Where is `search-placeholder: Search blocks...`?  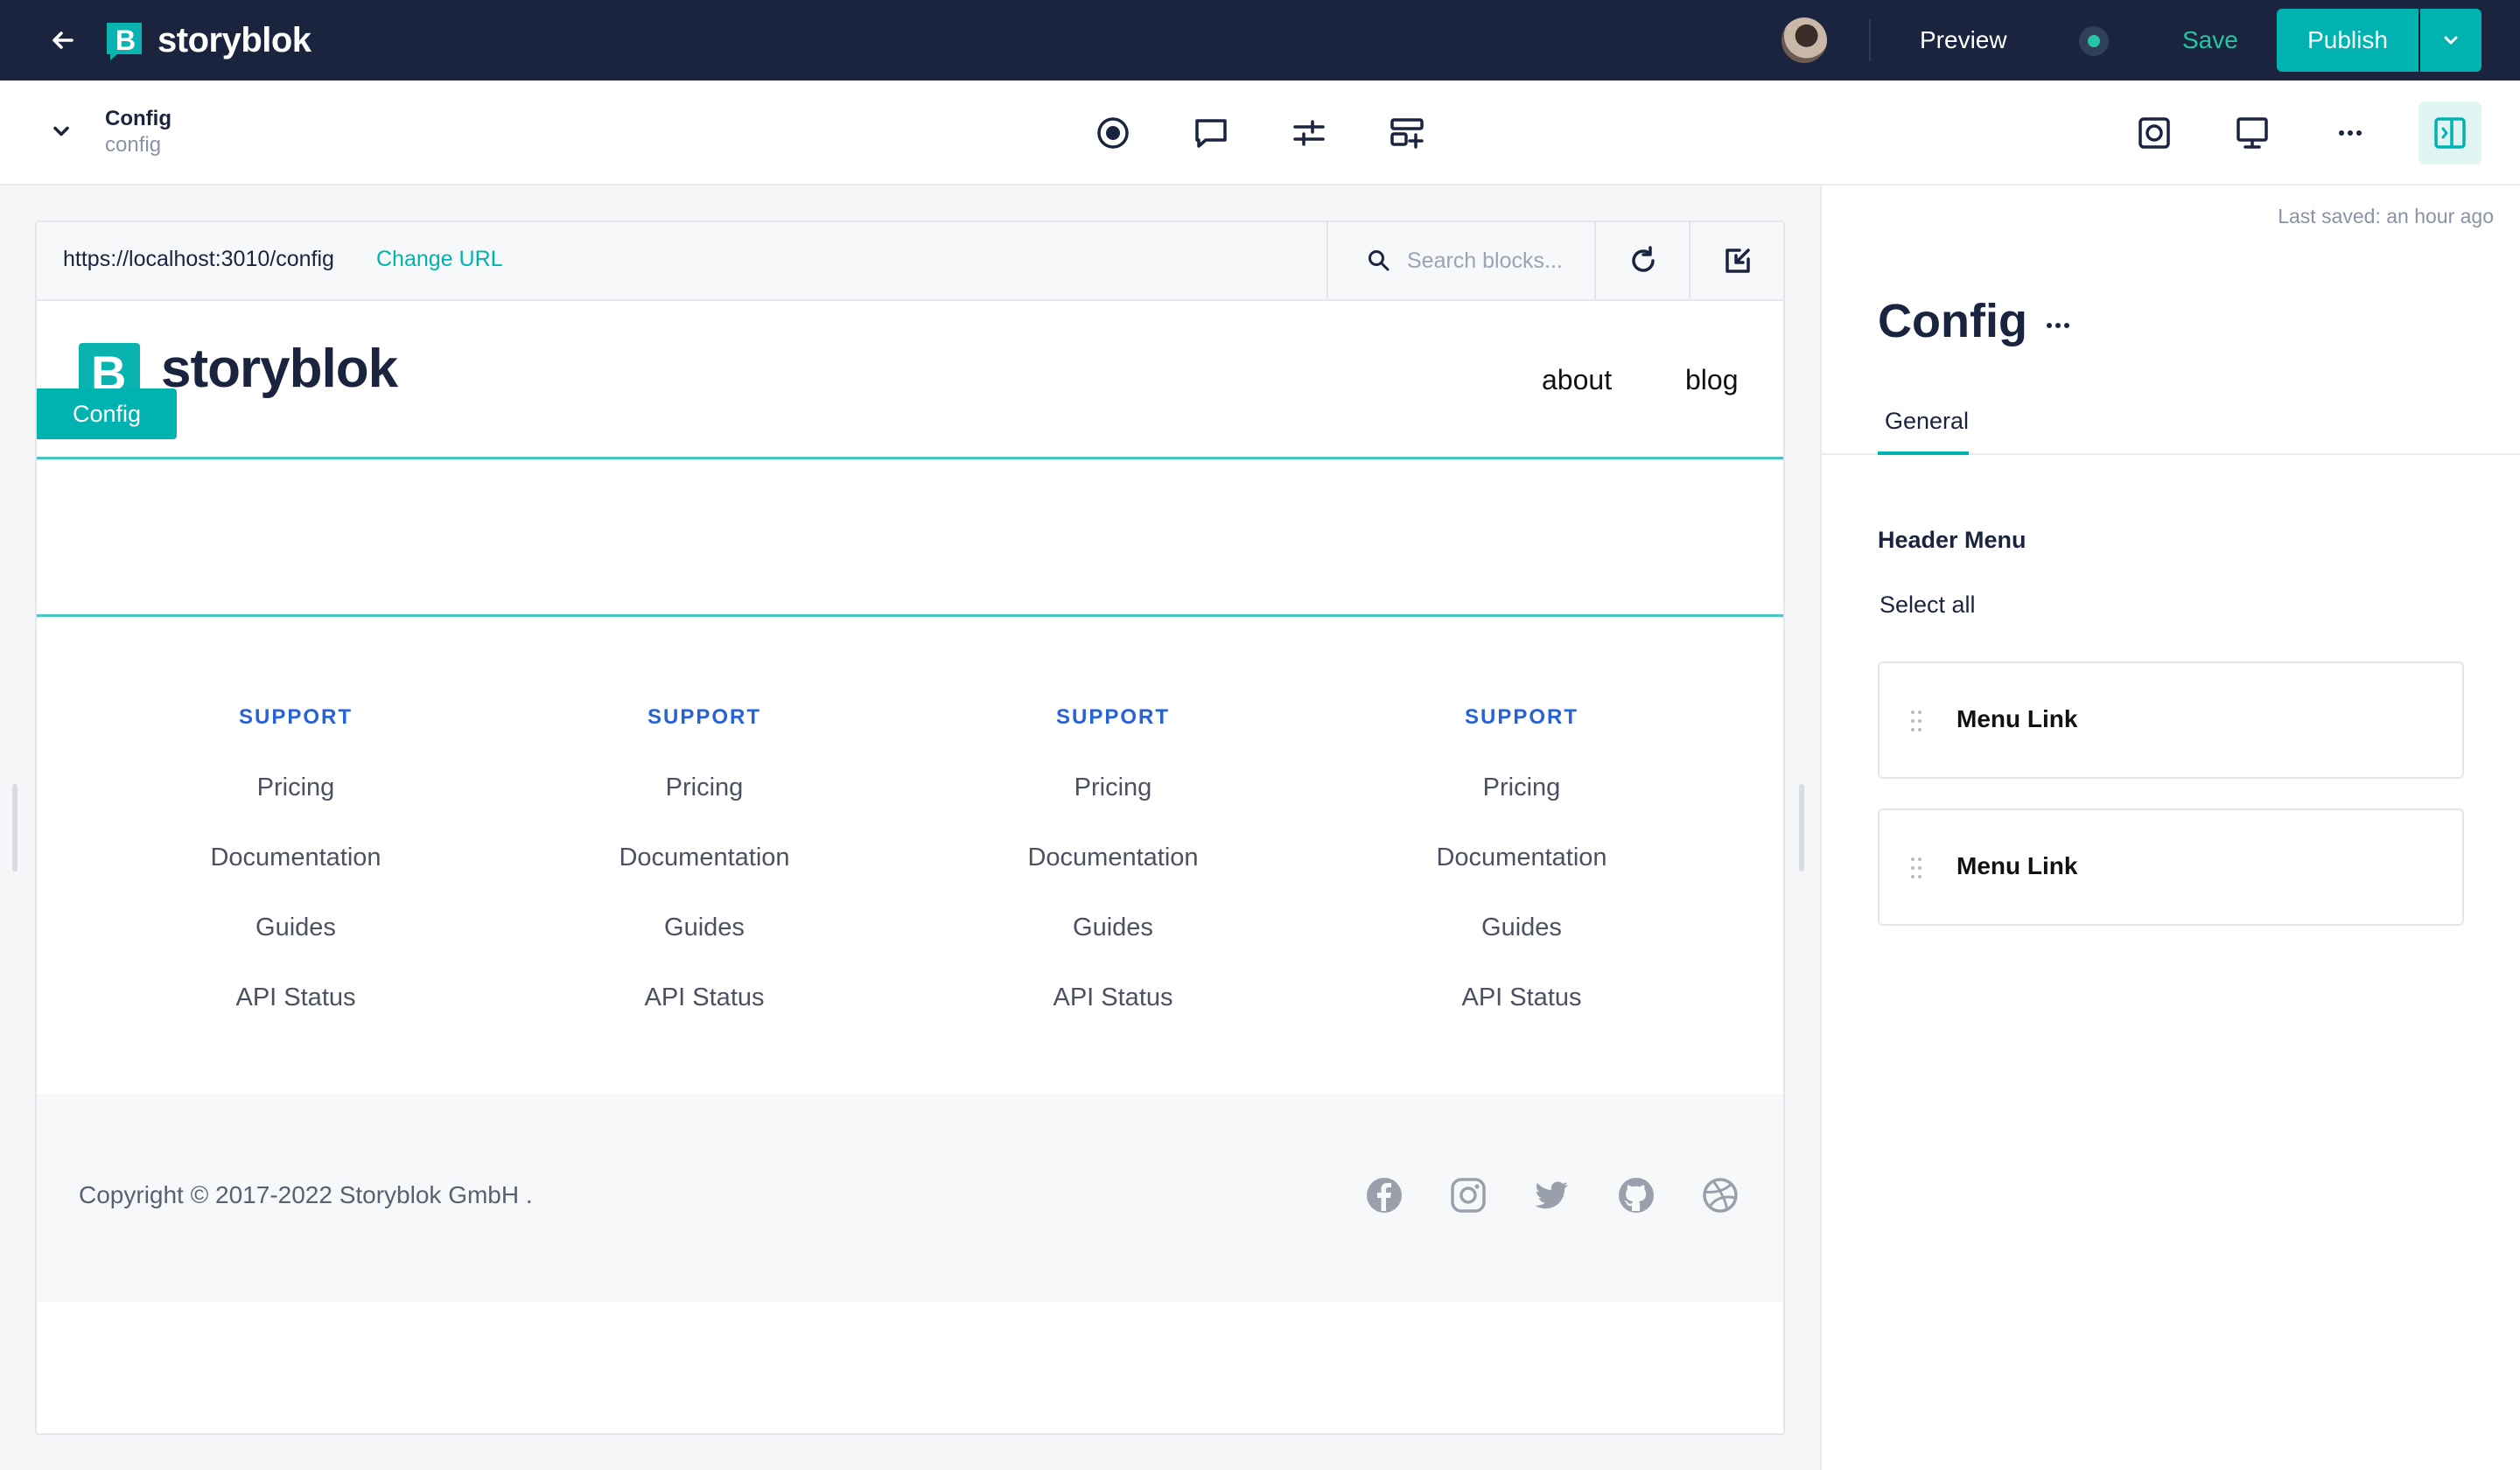
search-placeholder: Search blocks... is located at coordinates (1485, 260).